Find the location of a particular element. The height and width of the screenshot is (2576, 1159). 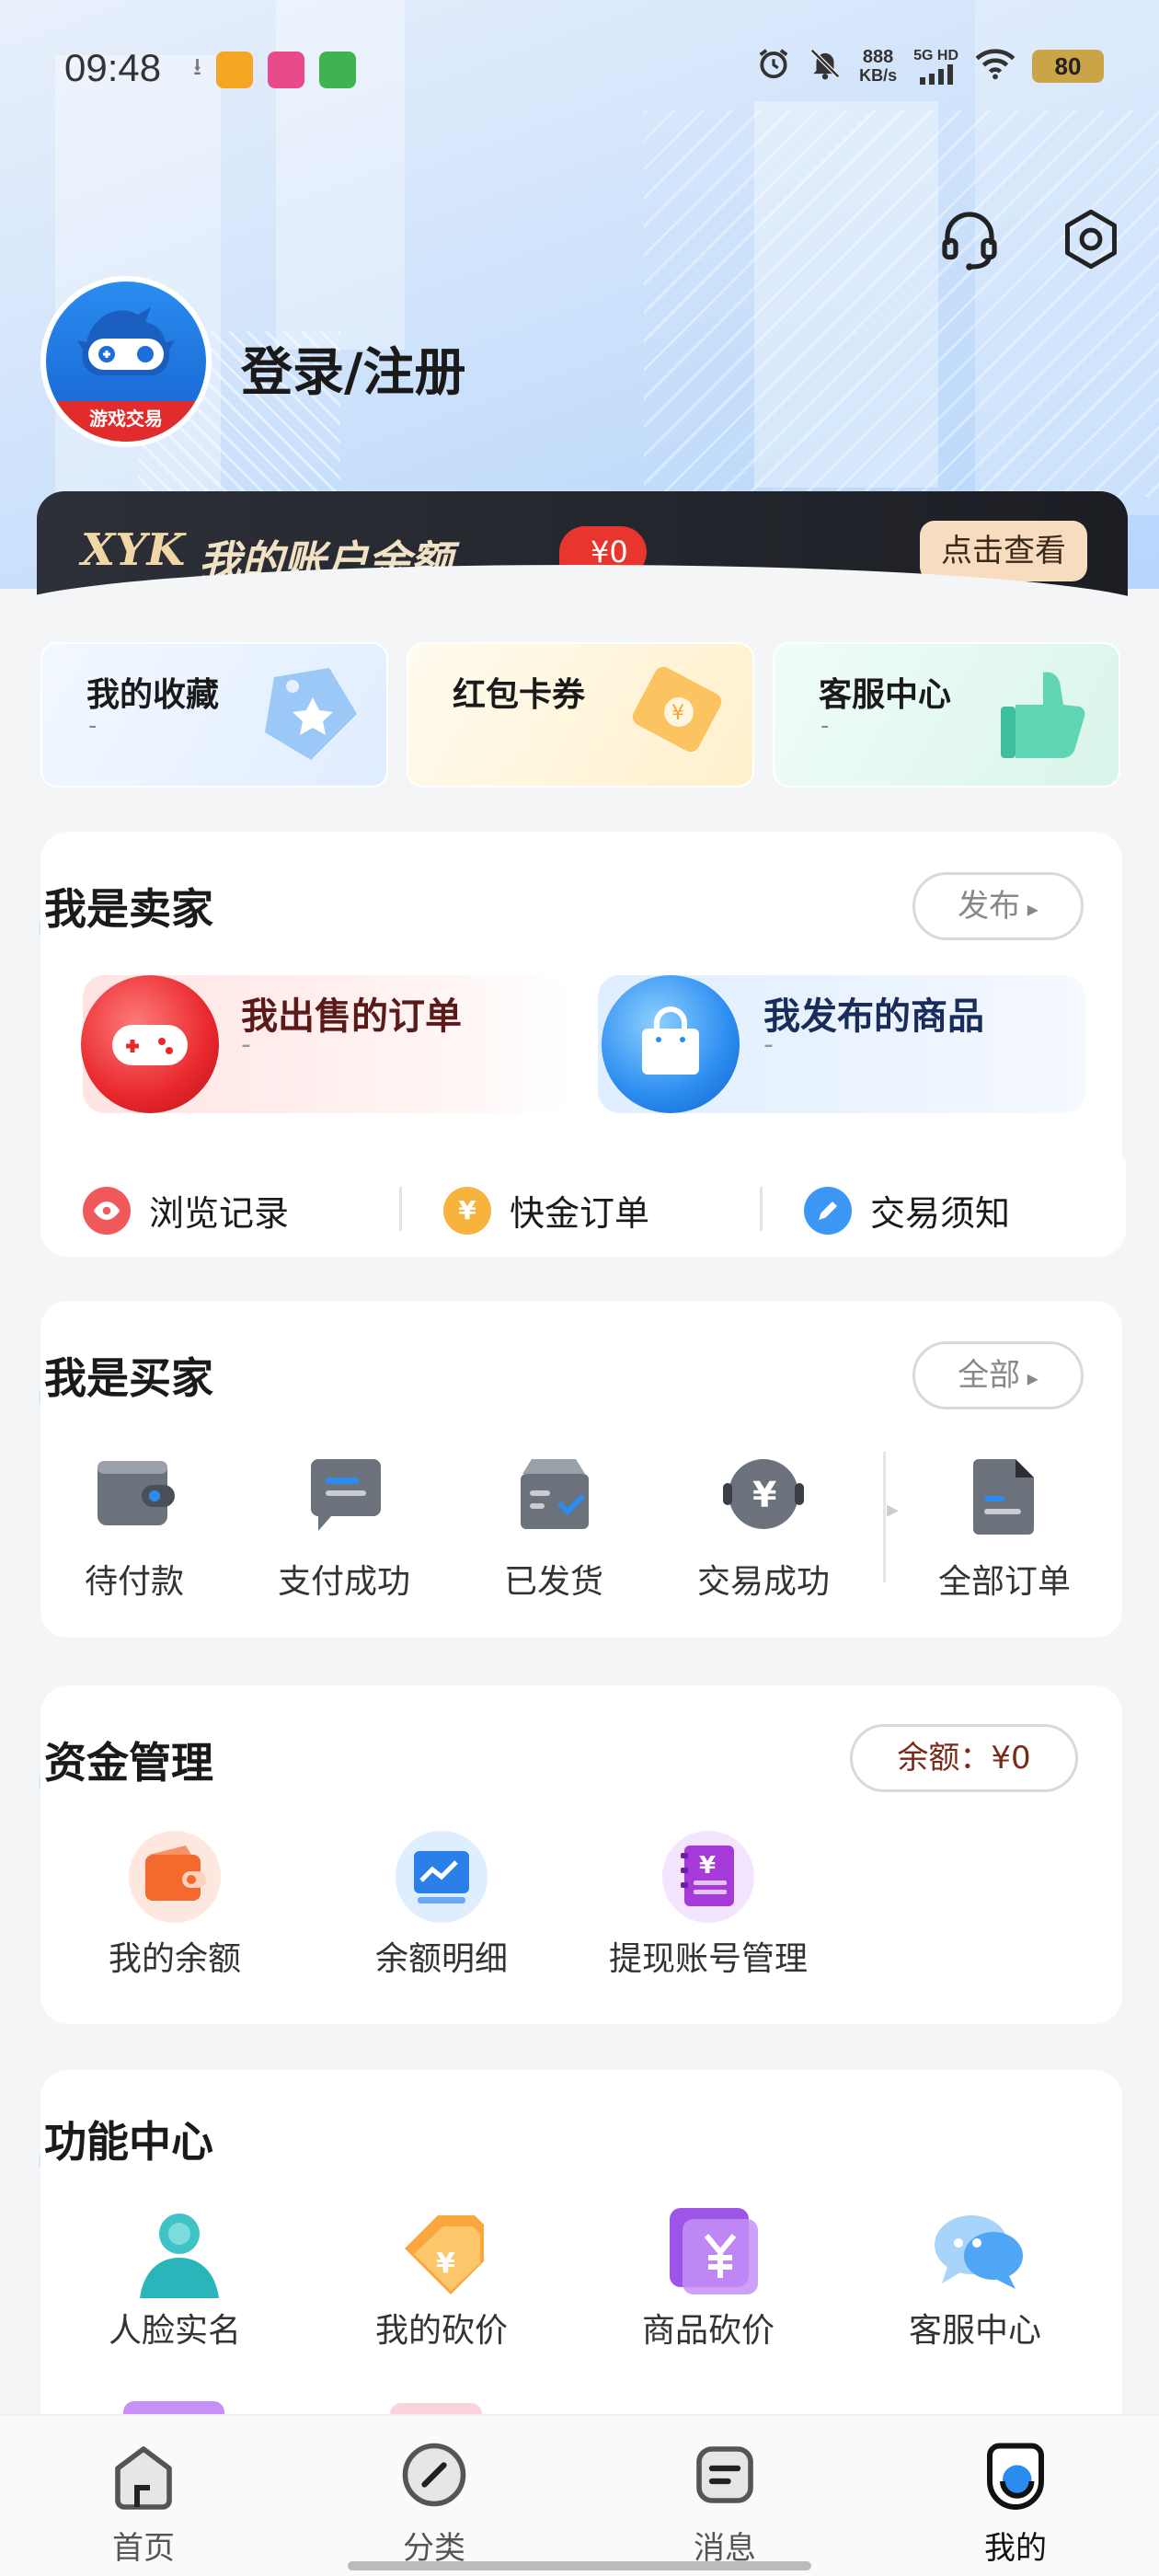

support-center-card: 客服中心 - is located at coordinates (946, 715).